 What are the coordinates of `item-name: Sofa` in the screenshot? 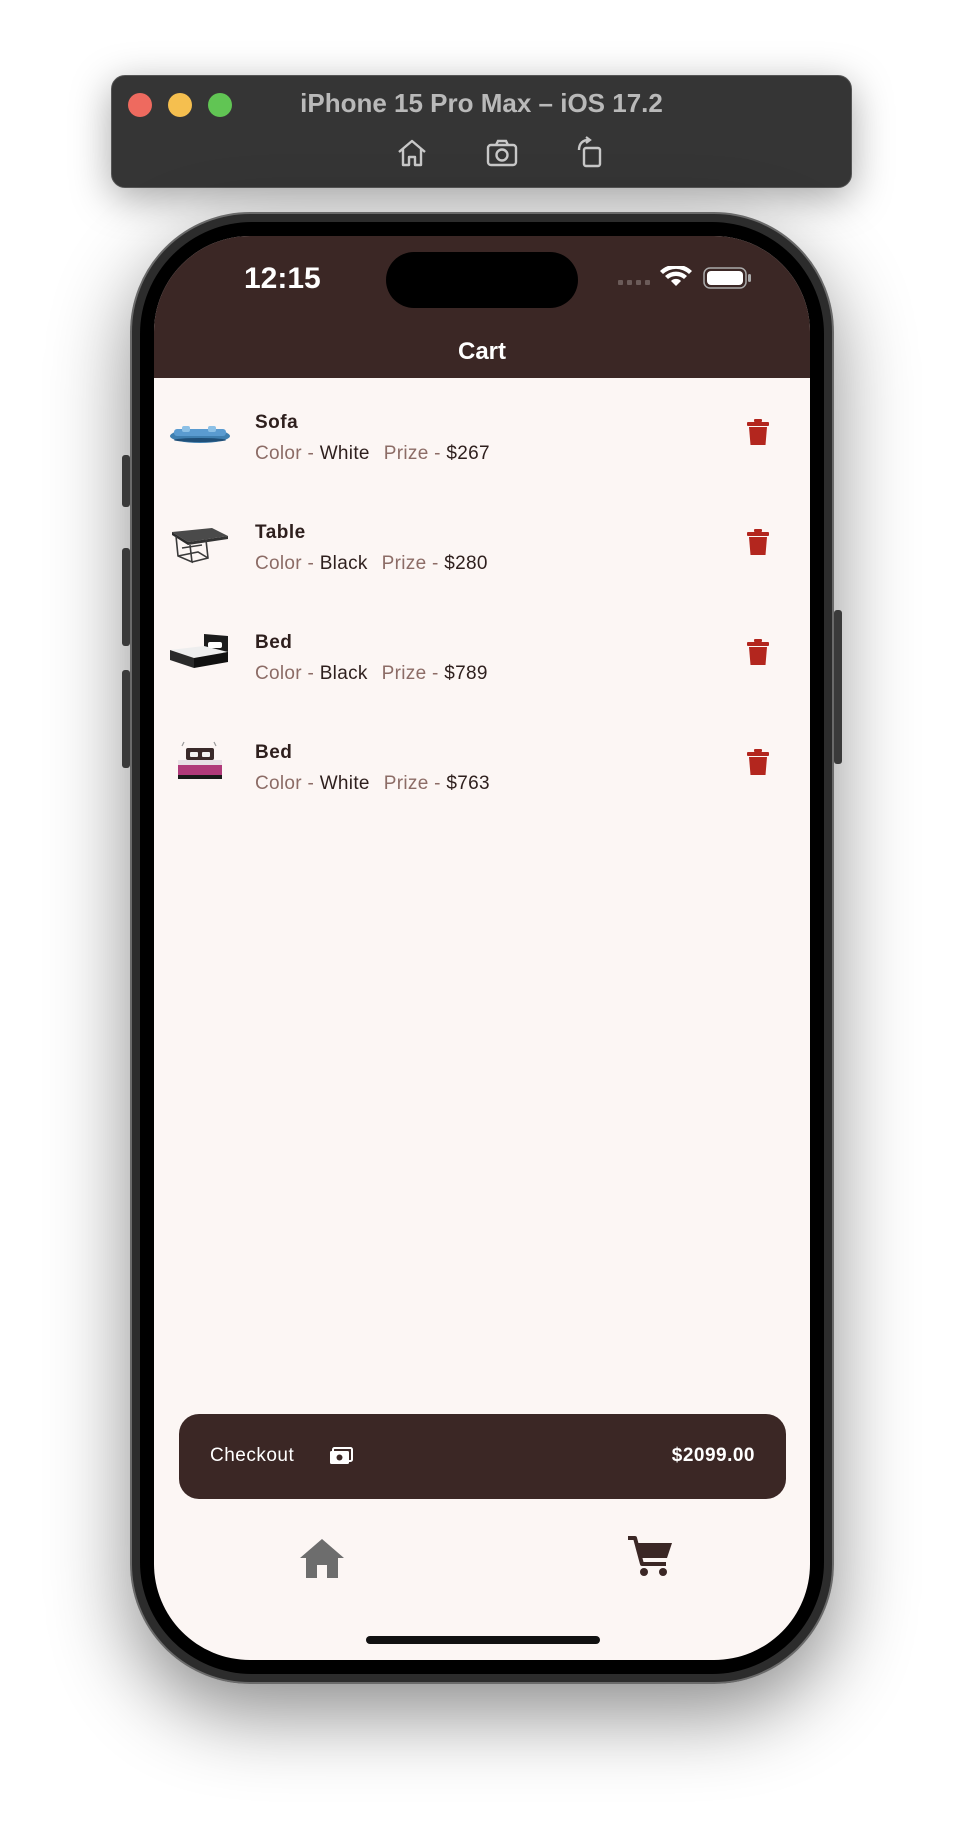 It's located at (277, 422).